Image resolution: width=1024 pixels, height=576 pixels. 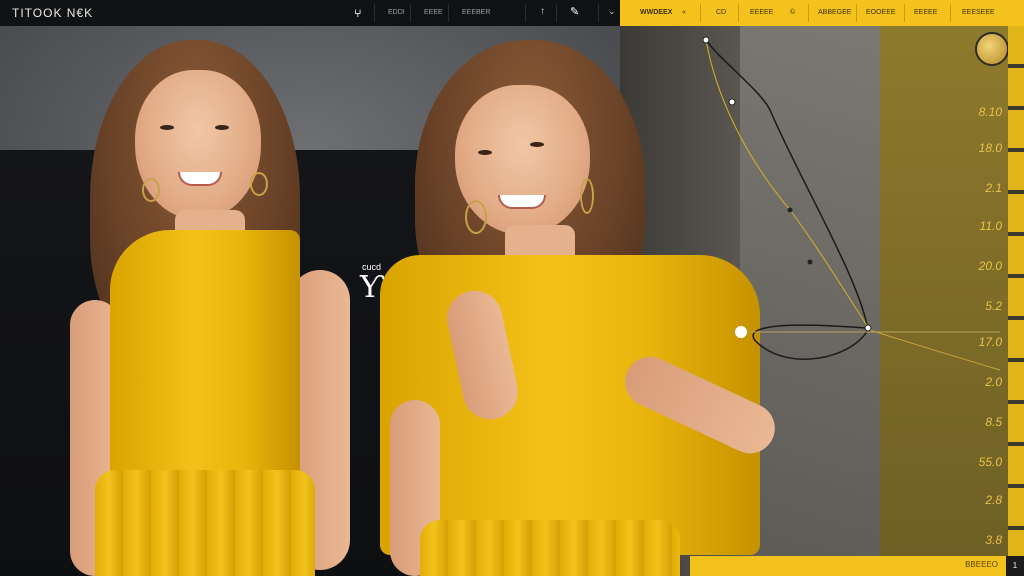 I want to click on scale-label: 2.1, so click(x=993, y=188).